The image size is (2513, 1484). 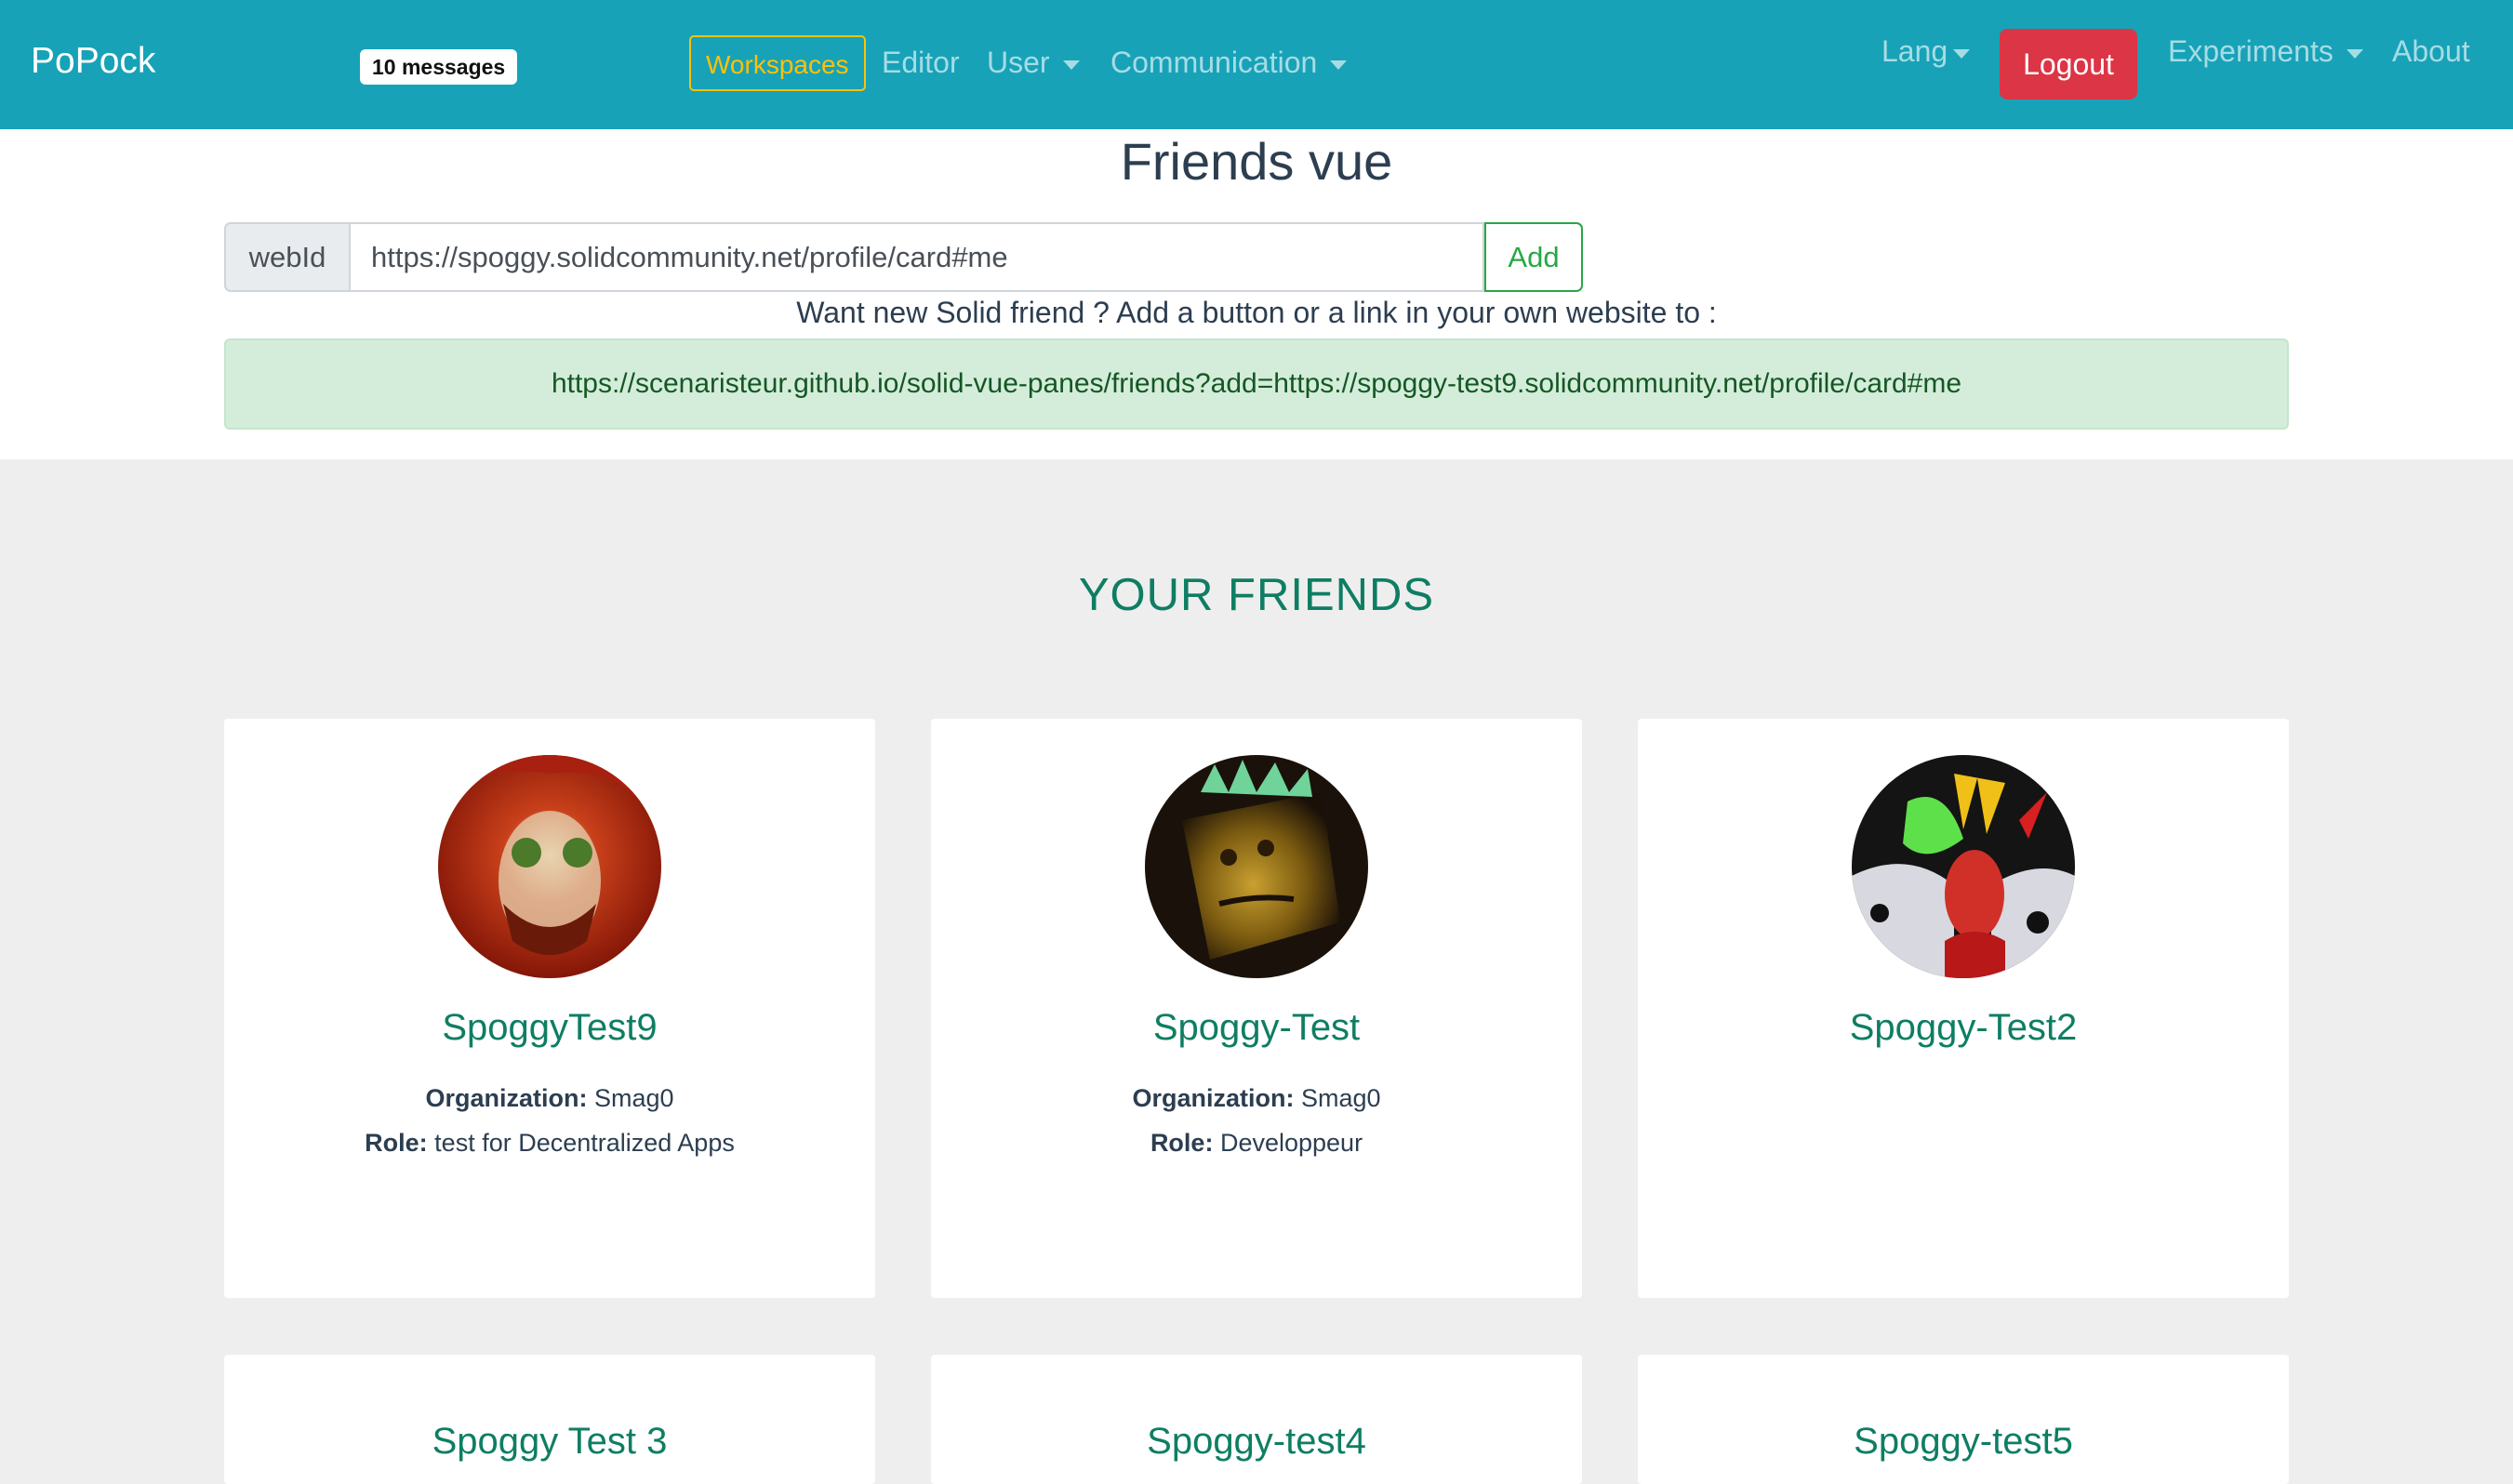 What do you see at coordinates (1291, 1143) in the screenshot?
I see `role-value: Developpeur` at bounding box center [1291, 1143].